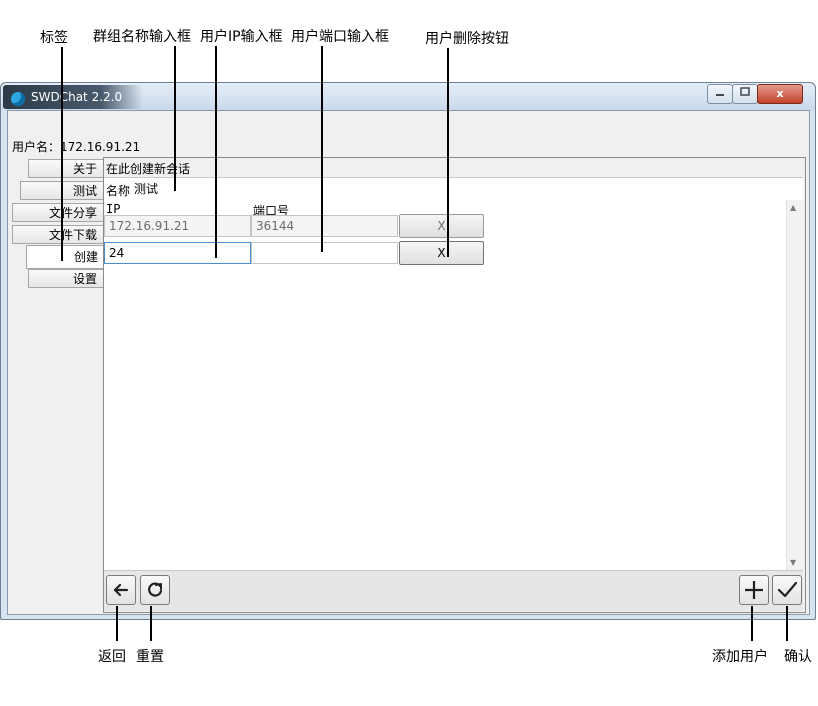  What do you see at coordinates (780, 94) in the screenshot?
I see `close-button: x` at bounding box center [780, 94].